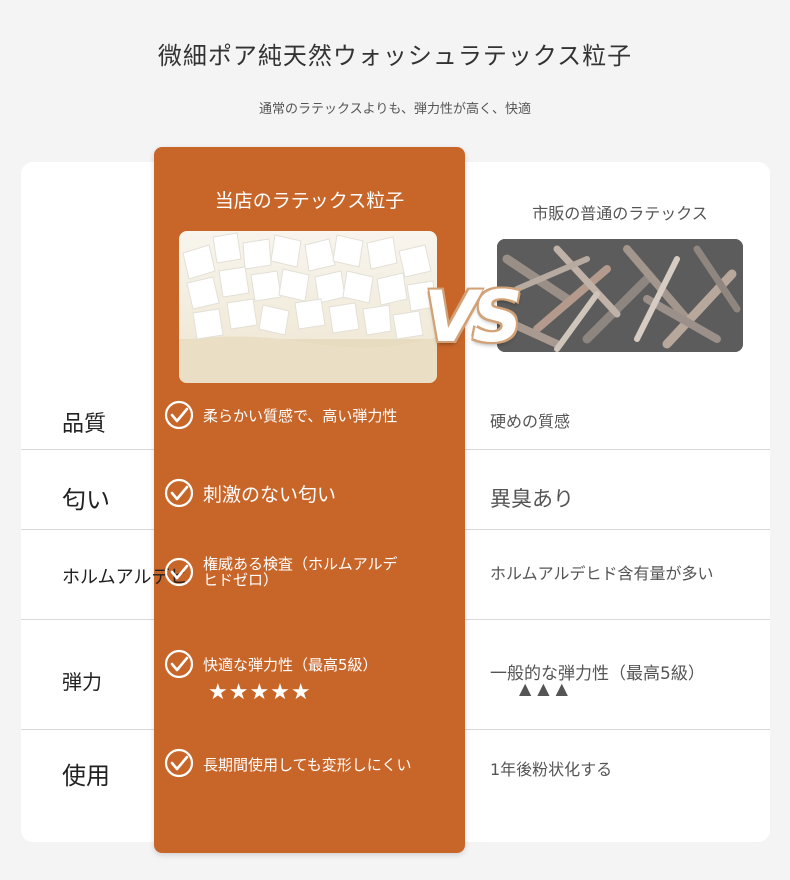  I want to click on row-label-elasticity: 弾力, so click(82, 682).